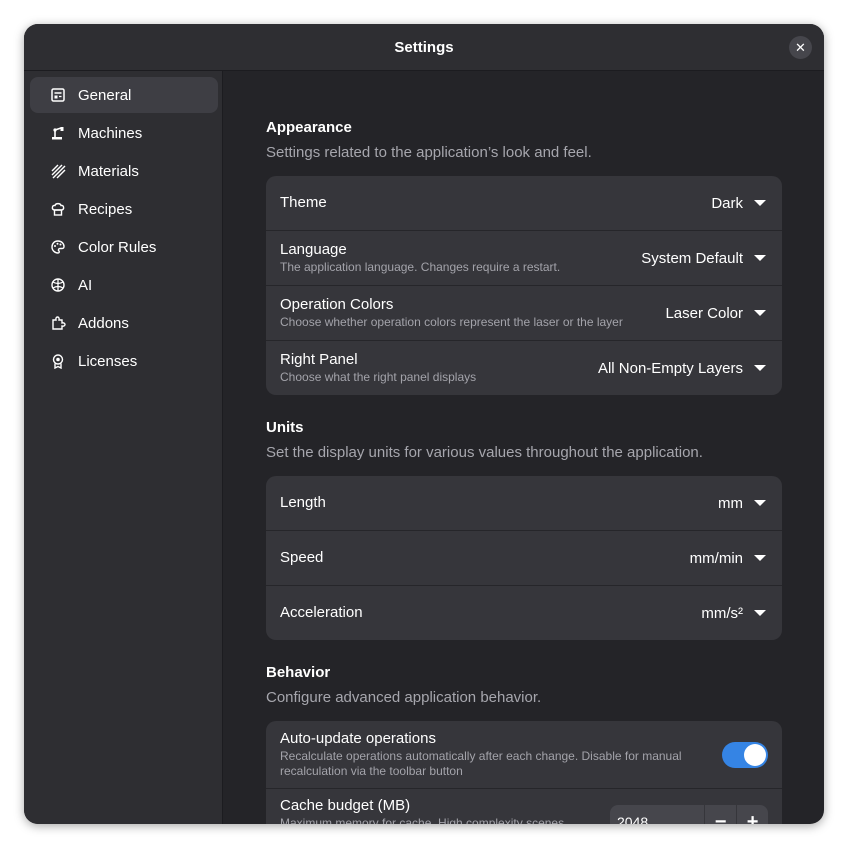 The height and width of the screenshot is (848, 848). What do you see at coordinates (110, 133) in the screenshot?
I see `sidebar-item-label: Machines` at bounding box center [110, 133].